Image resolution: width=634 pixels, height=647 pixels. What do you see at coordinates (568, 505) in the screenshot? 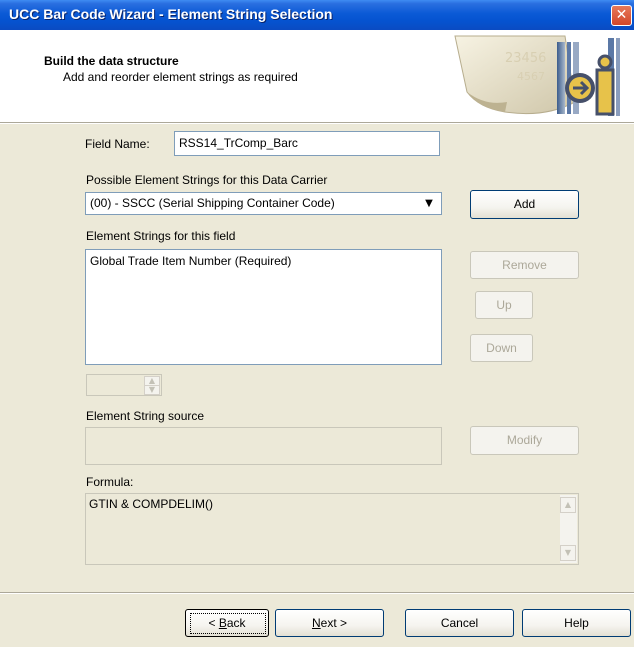
I see `scroll-up-icon: ▲` at bounding box center [568, 505].